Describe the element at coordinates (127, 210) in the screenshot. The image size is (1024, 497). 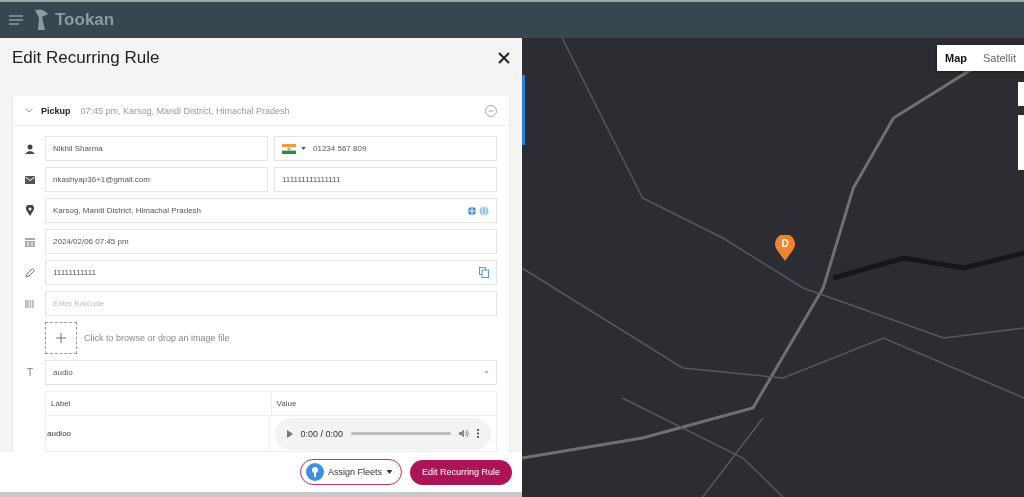
I see `field-value: Karsog, Mandi District, Himachal Pradesh` at that location.